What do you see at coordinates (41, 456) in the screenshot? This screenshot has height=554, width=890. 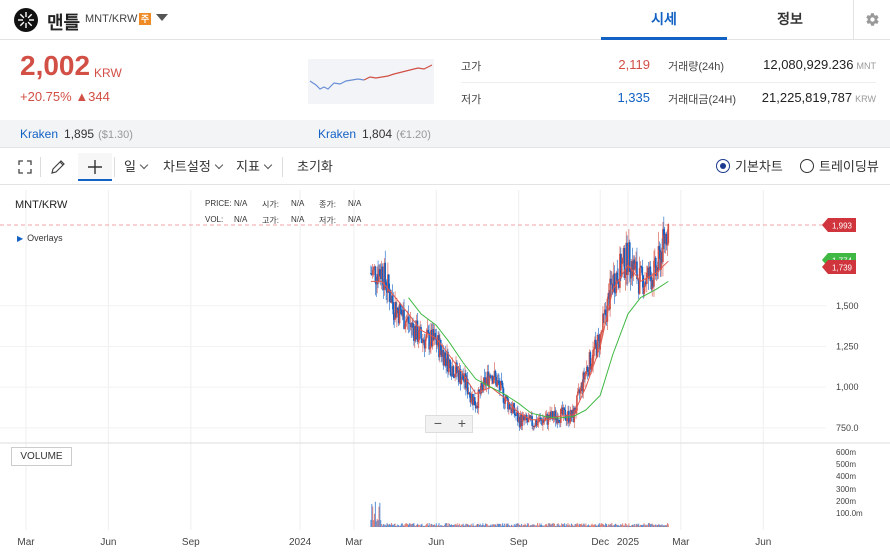 I see `volume-pane-label: VOLUME` at bounding box center [41, 456].